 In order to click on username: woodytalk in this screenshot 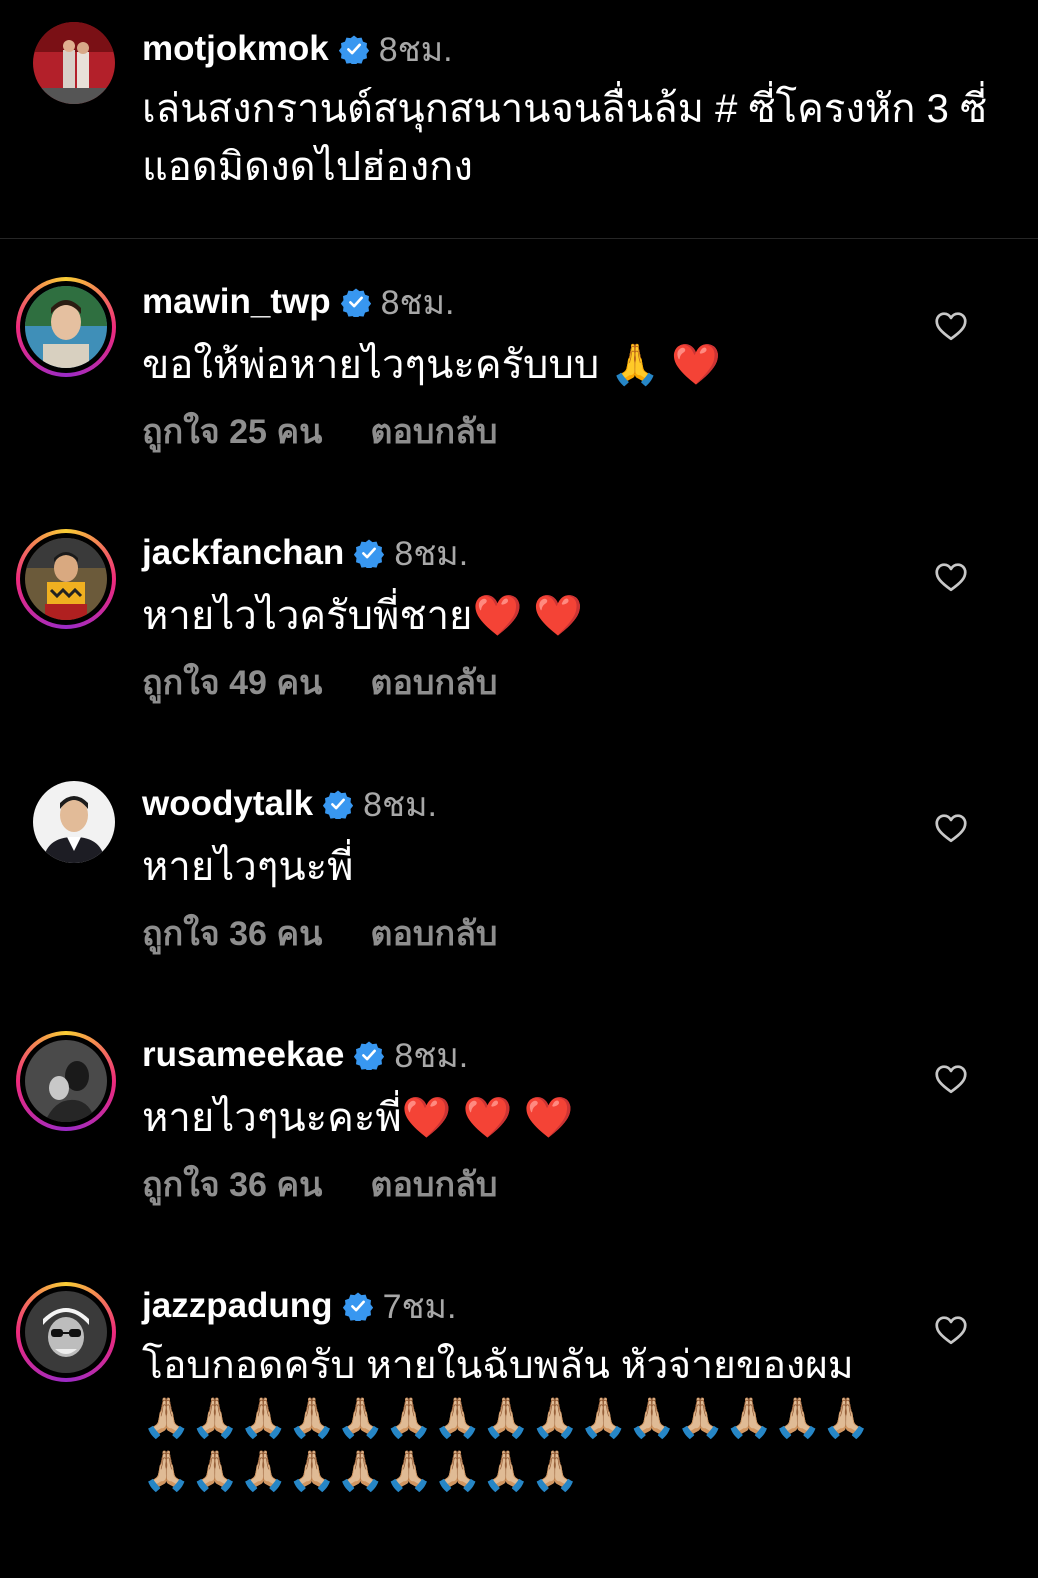, I will do `click(227, 804)`.